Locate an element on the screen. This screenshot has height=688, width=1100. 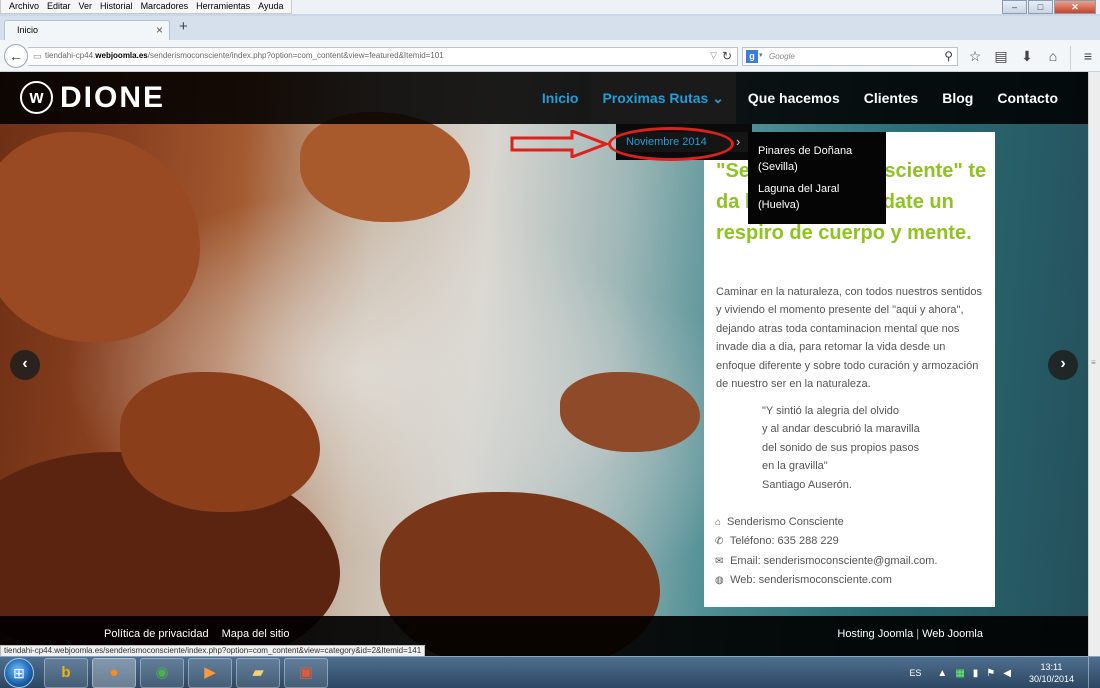
minimize-button: – is located at coordinates (1014, 7).